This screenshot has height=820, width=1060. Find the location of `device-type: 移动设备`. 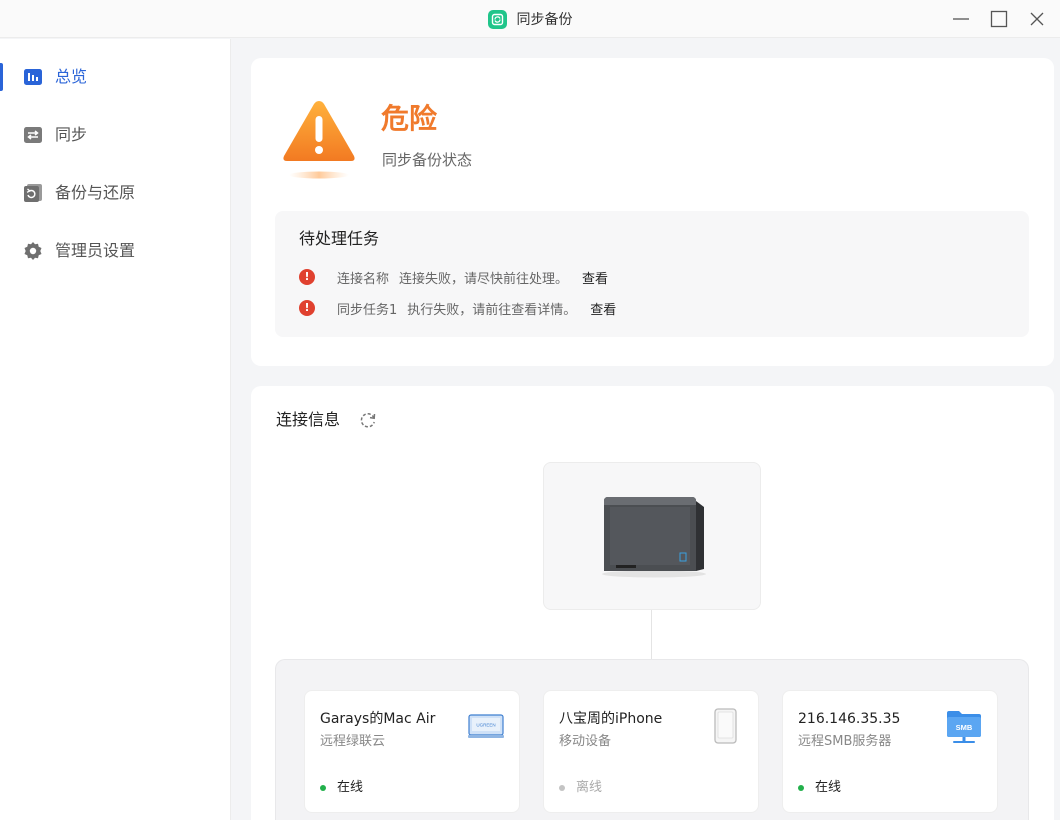

device-type: 移动设备 is located at coordinates (585, 741).